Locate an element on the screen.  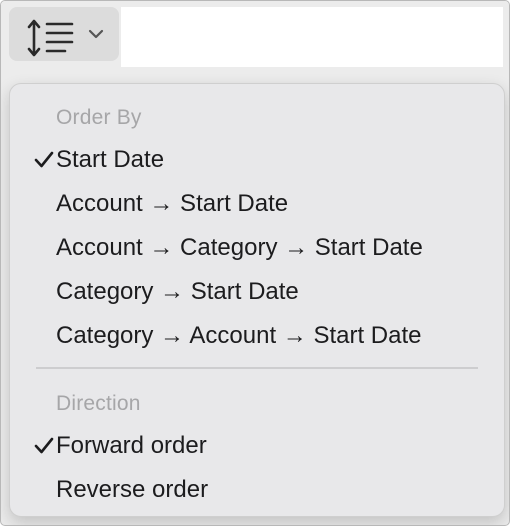
menu-item-category-start-date: Category → Start Date is located at coordinates (257, 293).